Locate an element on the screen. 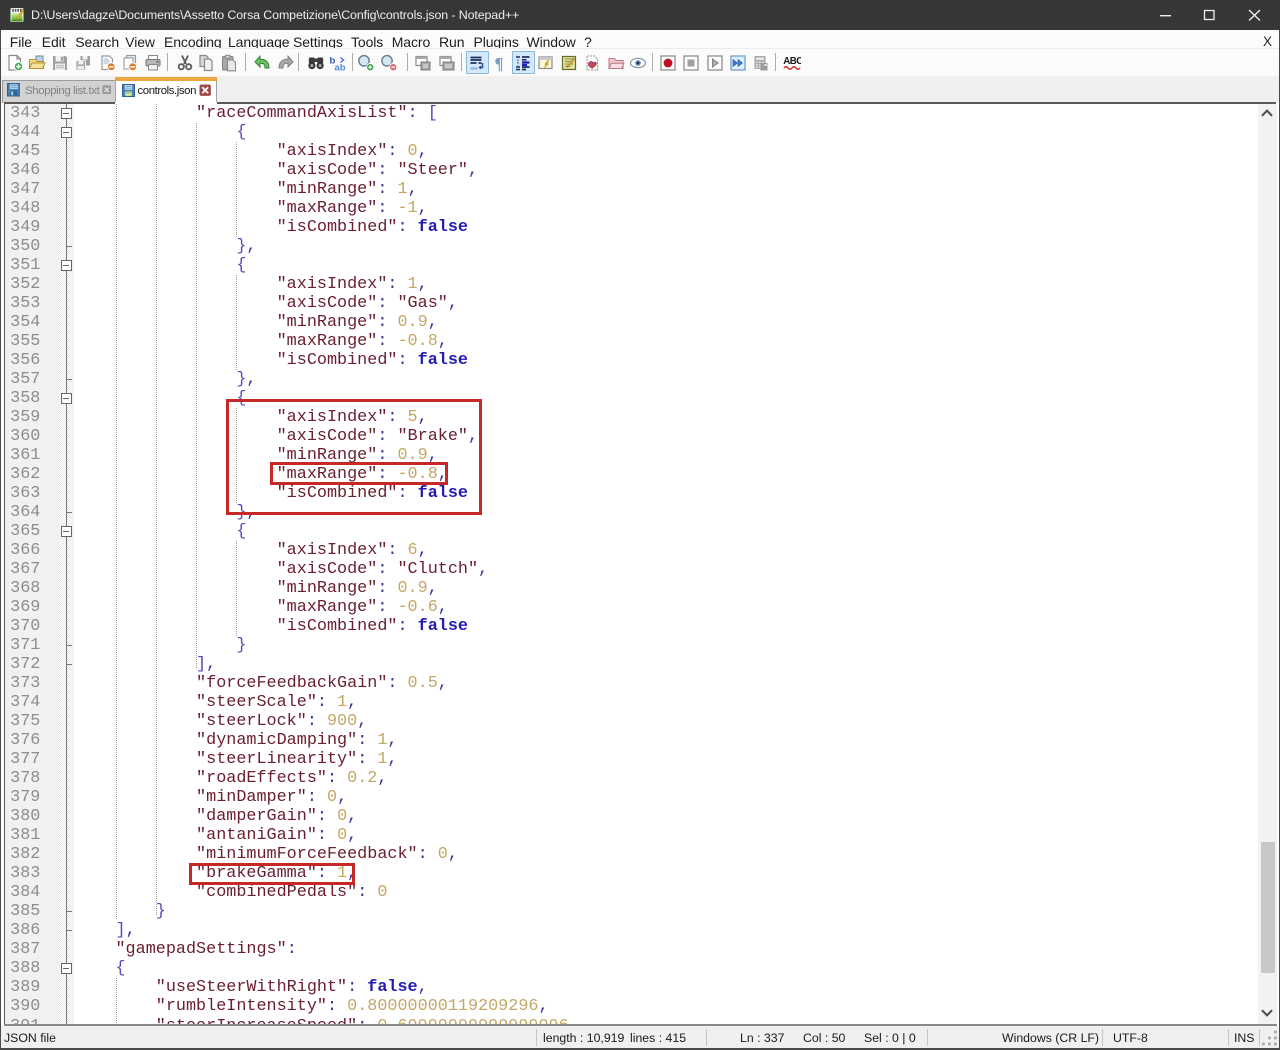  svg-text: ABC is located at coordinates (792, 61).